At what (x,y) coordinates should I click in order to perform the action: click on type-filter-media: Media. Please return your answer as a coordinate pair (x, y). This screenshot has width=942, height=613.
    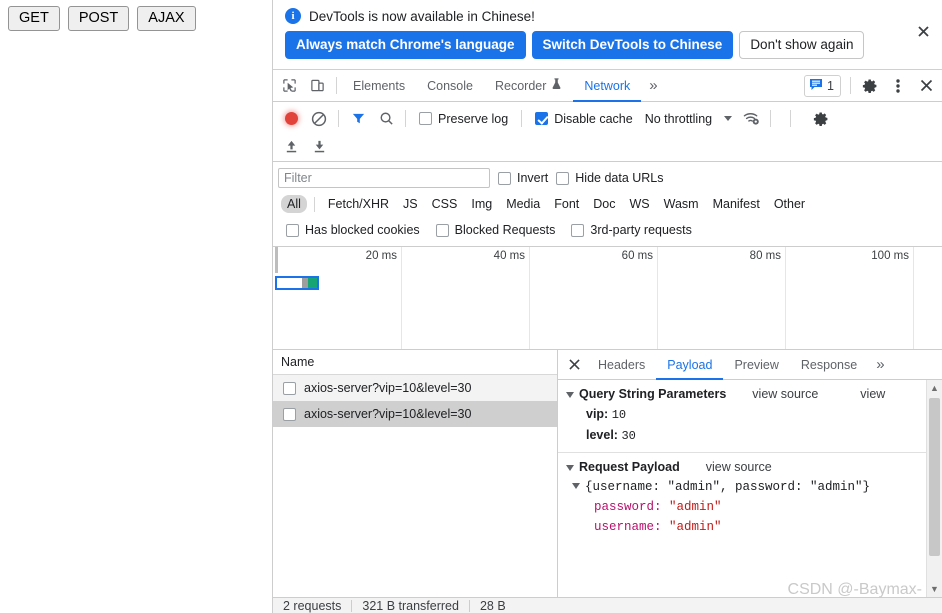
    Looking at the image, I should click on (523, 204).